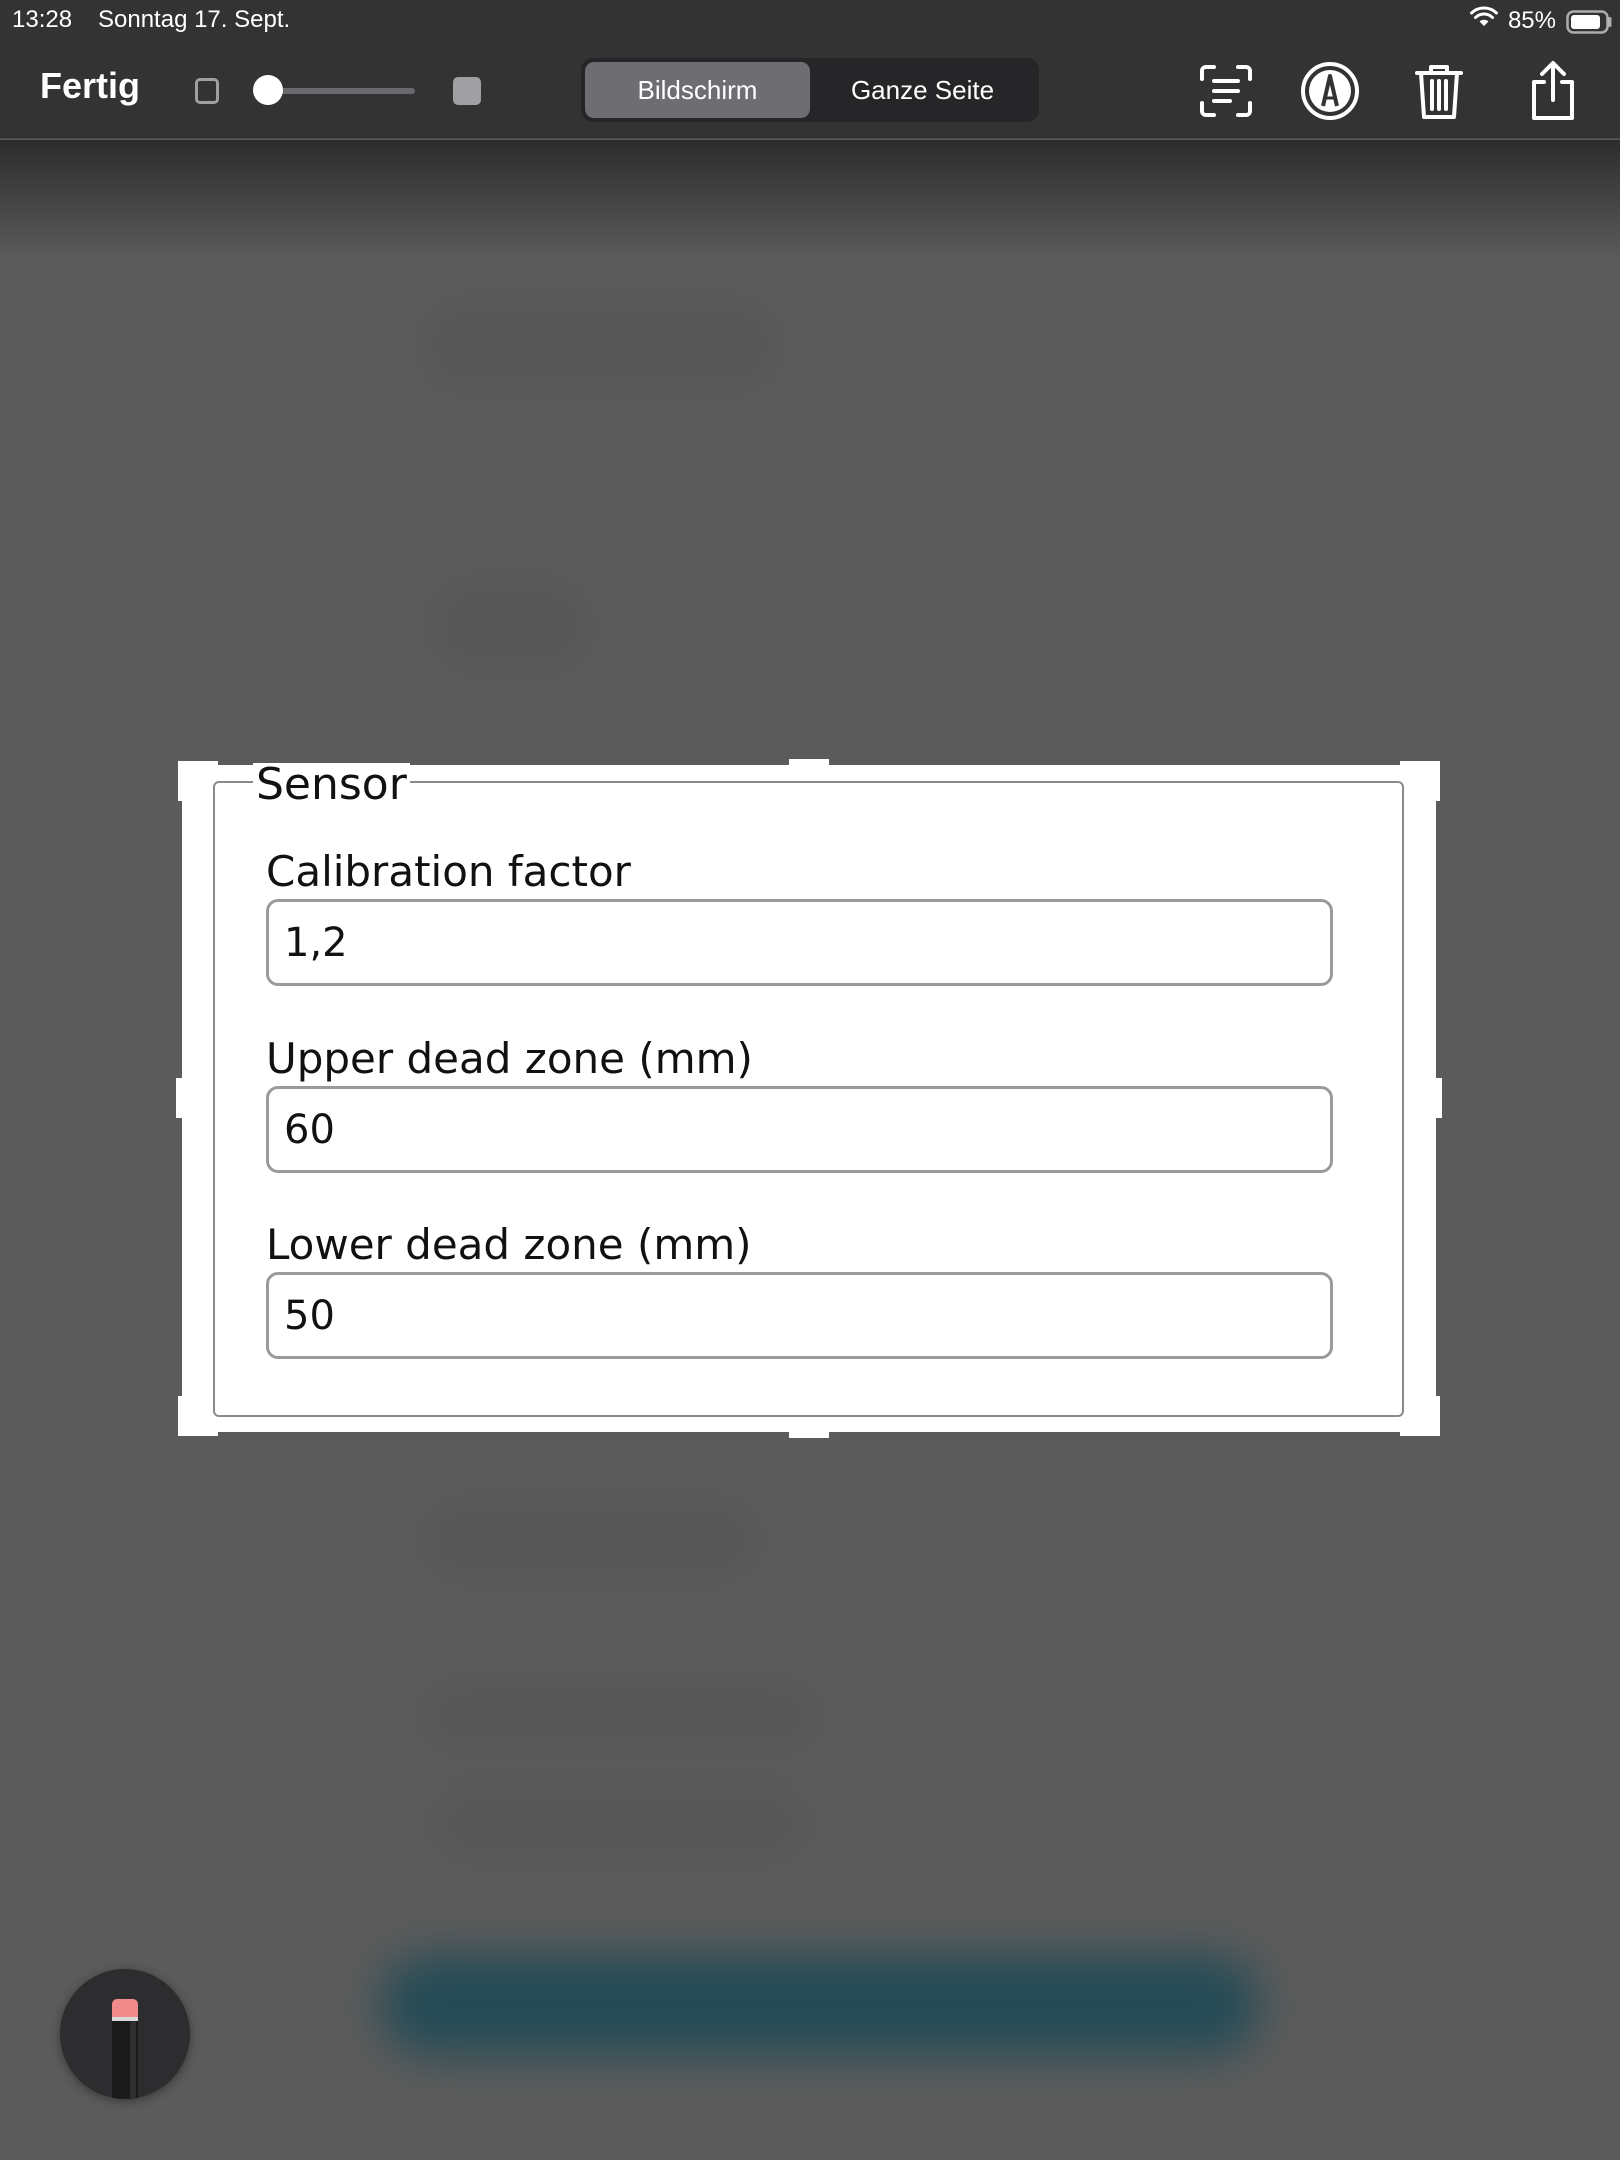 This screenshot has height=2160, width=1620. I want to click on fieldset-legend: Sensor, so click(331, 785).